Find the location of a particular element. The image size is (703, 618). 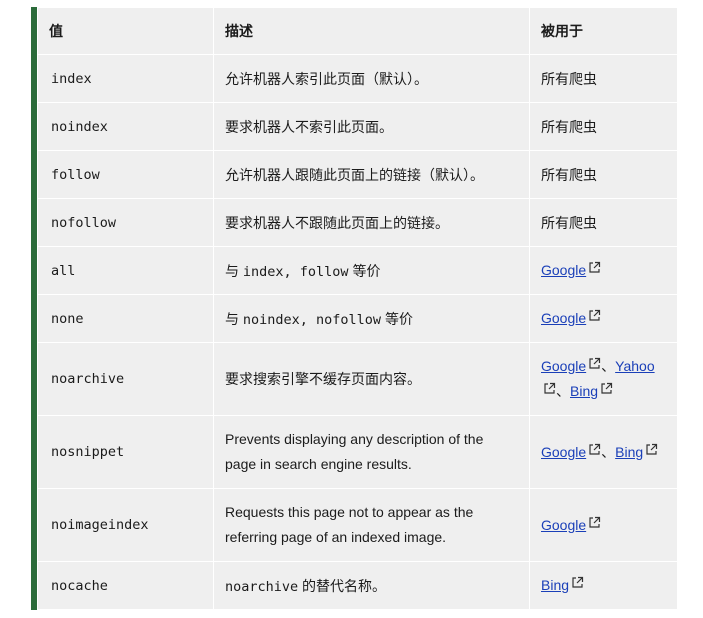

description-cell: noarchive 的替代名称。 is located at coordinates (371, 585).